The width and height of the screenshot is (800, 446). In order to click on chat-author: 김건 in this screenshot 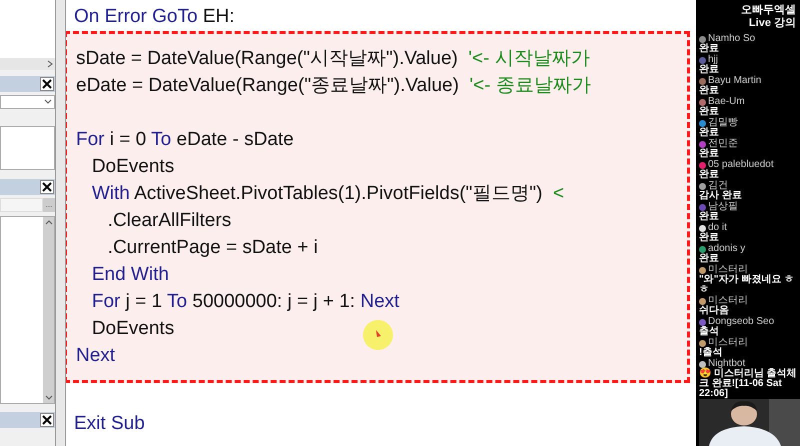, I will do `click(718, 186)`.